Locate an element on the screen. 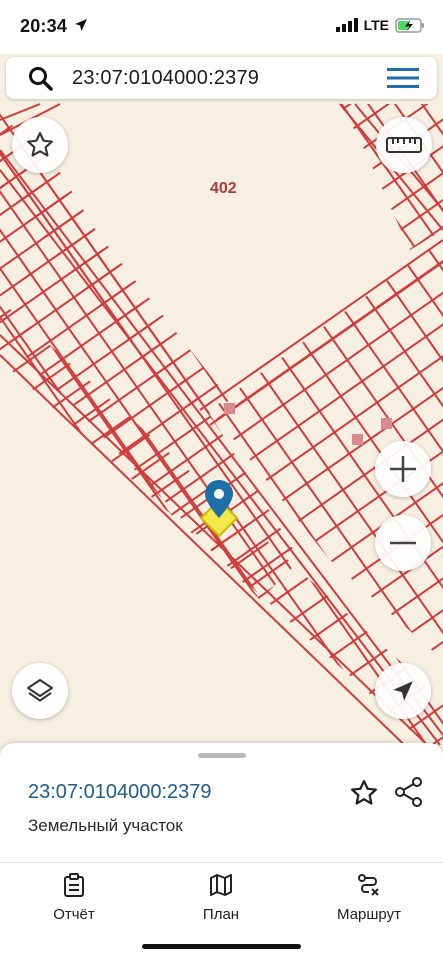 Image resolution: width=443 pixels, height=960 pixels. sheet-grabber is located at coordinates (222, 755).